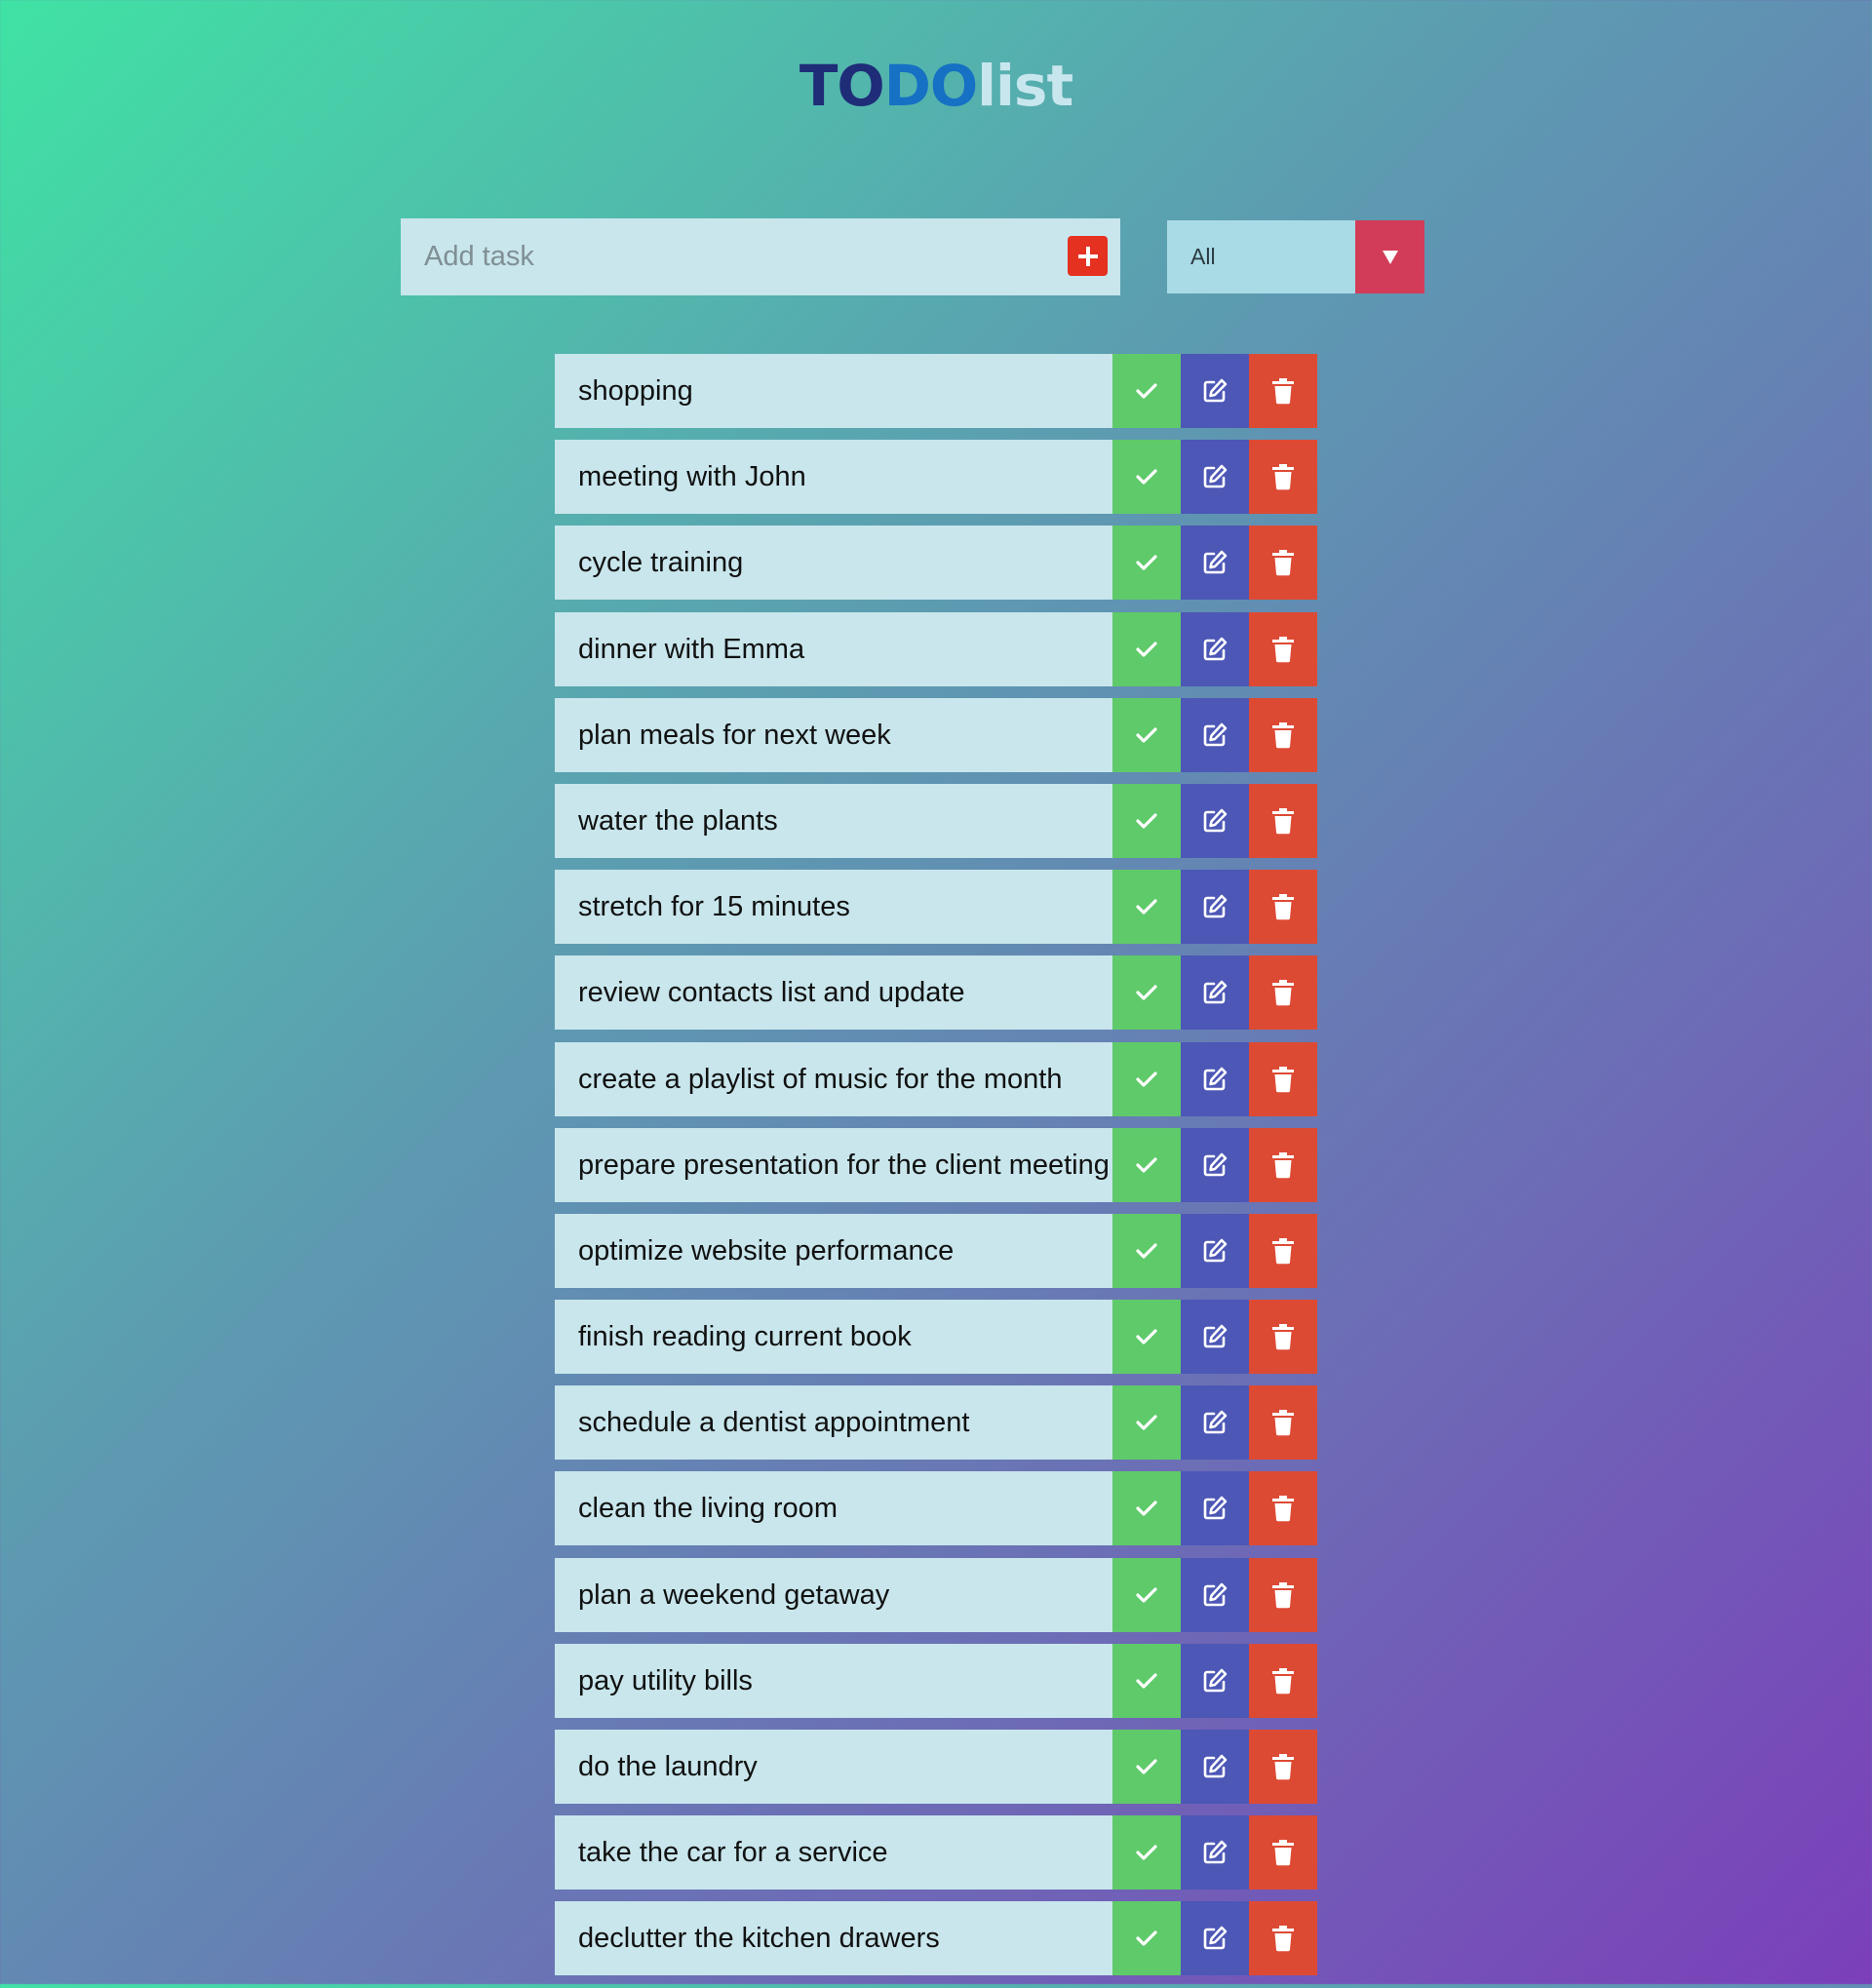  I want to click on add-task-button, so click(1088, 256).